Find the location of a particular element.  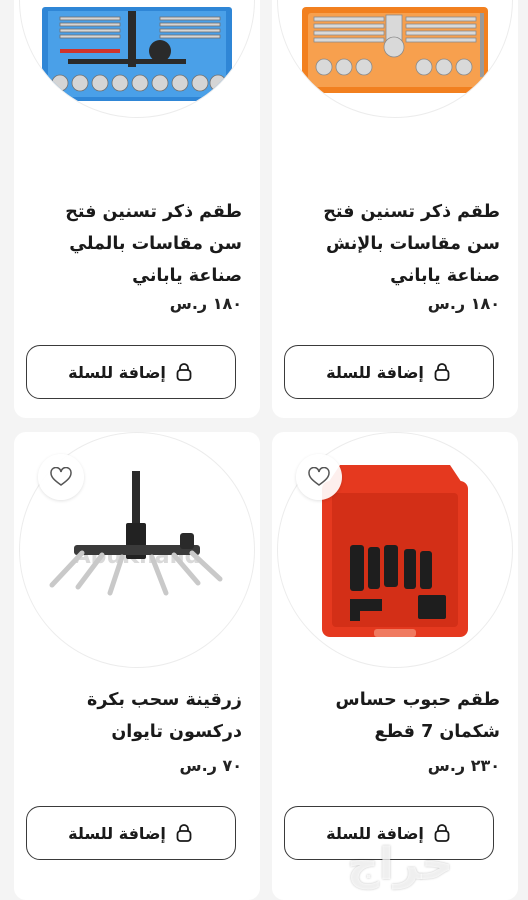

product-image-orange-tap-die-set is located at coordinates (395, 50).